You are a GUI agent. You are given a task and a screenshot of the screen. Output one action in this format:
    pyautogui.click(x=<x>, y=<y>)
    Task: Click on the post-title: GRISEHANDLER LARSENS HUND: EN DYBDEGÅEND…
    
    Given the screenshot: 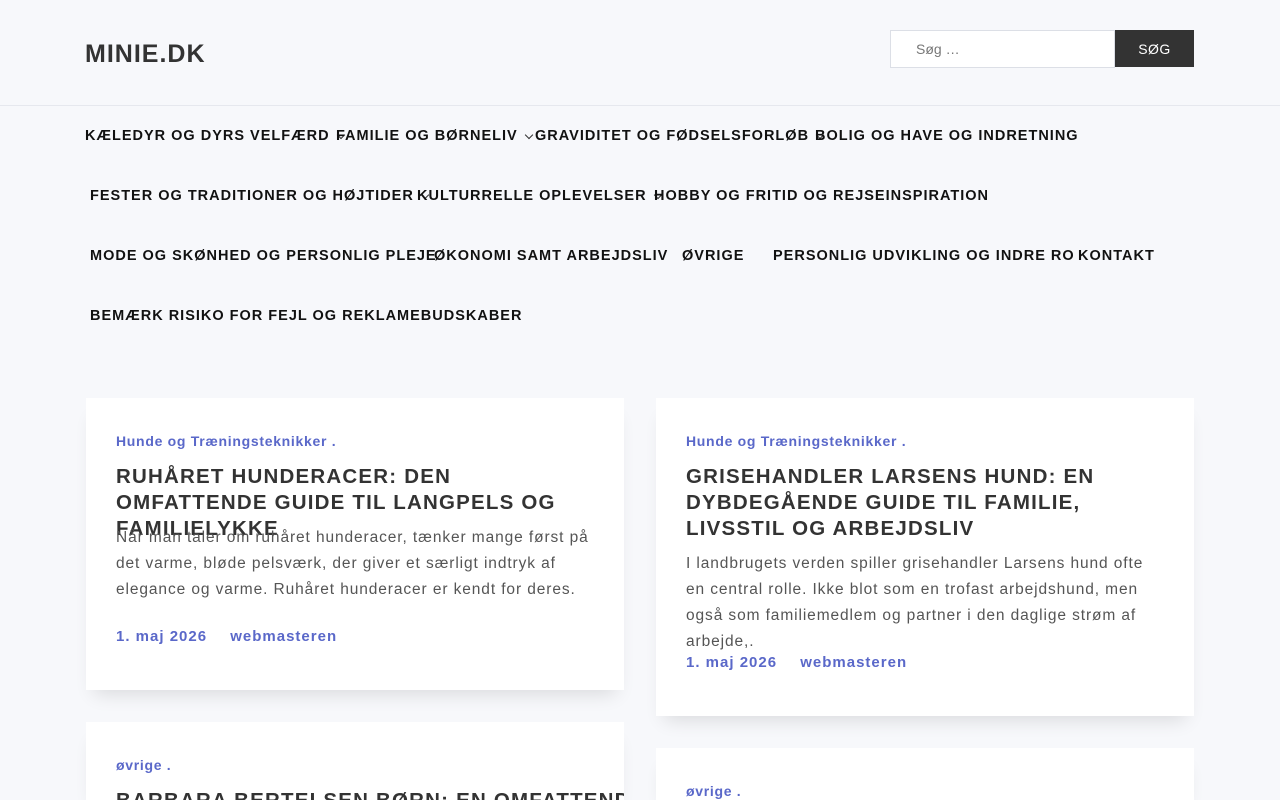 What is the action you would take?
    pyautogui.click(x=925, y=503)
    